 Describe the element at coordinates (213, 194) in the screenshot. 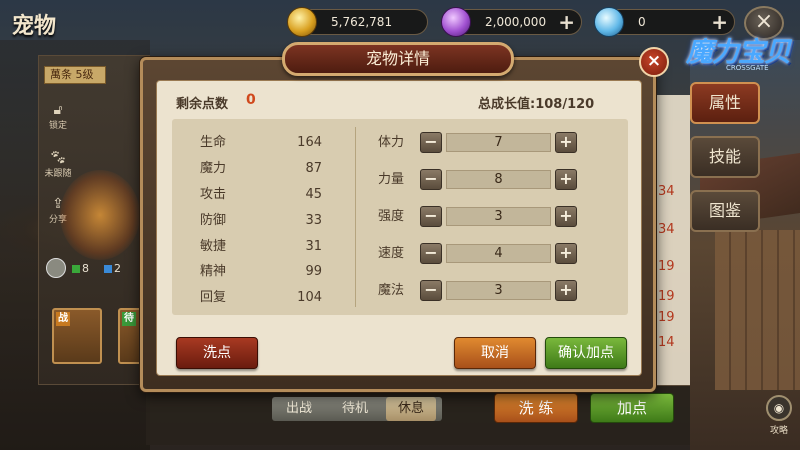

I see `stat-name: 攻击` at that location.